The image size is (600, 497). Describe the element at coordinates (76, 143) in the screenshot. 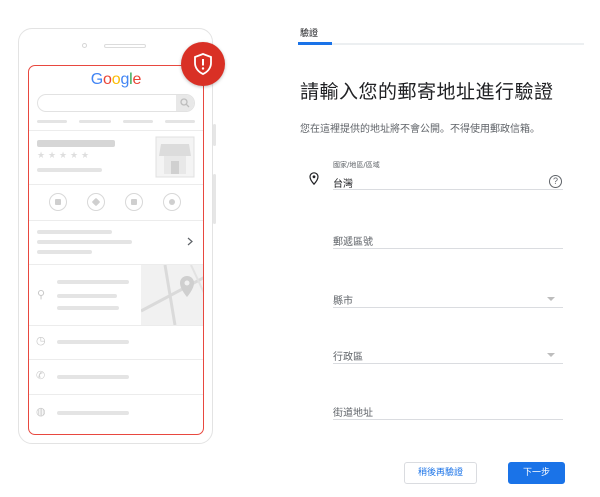

I see `mock-business-name` at that location.